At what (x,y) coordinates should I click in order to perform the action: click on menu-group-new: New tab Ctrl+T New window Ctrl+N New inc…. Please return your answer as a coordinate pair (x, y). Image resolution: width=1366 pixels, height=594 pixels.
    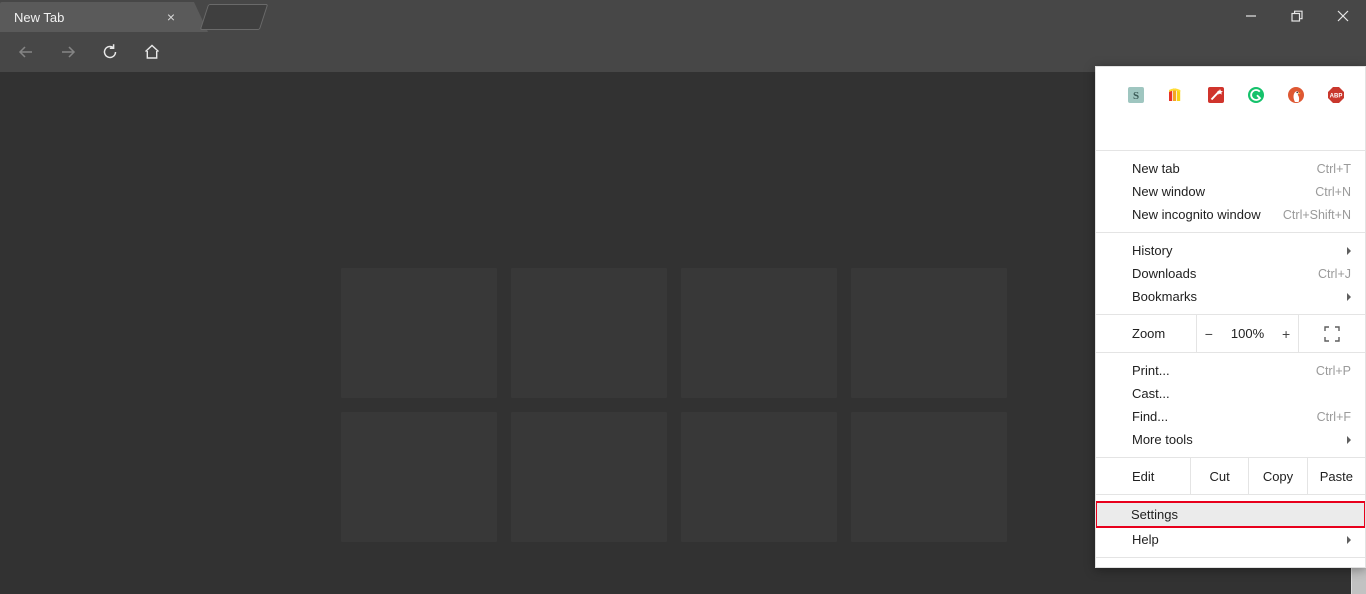
    Looking at the image, I should click on (1230, 191).